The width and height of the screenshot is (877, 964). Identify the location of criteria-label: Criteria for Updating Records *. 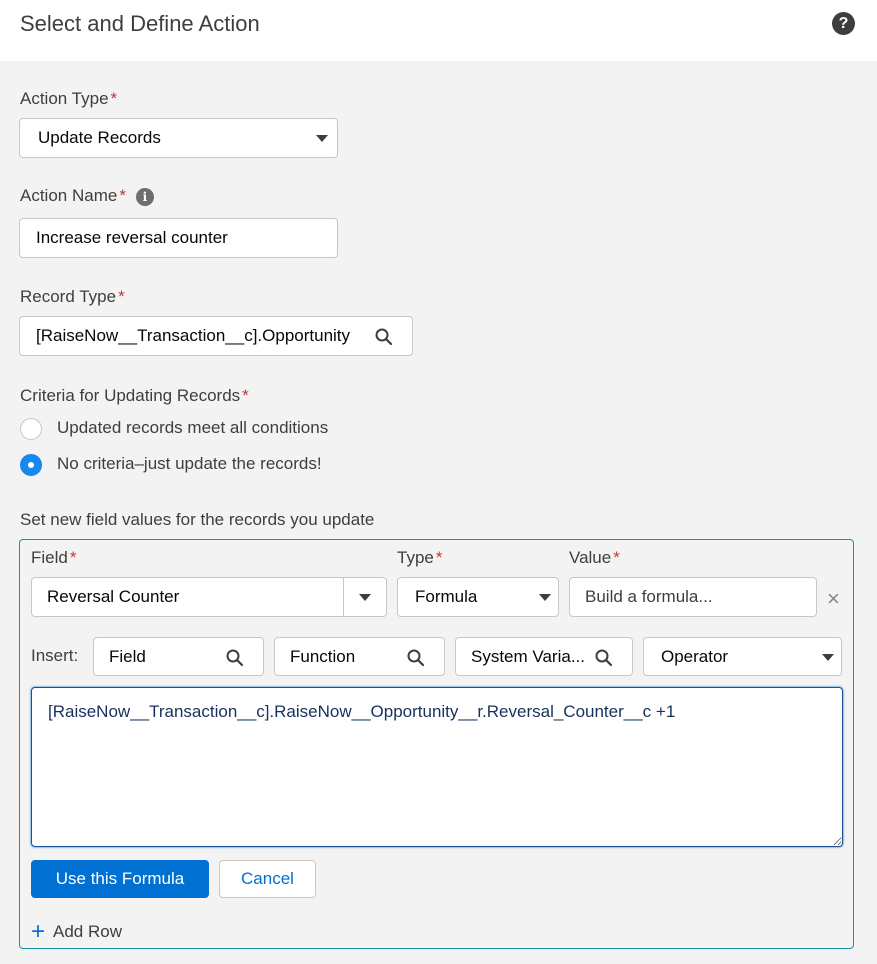
(134, 396).